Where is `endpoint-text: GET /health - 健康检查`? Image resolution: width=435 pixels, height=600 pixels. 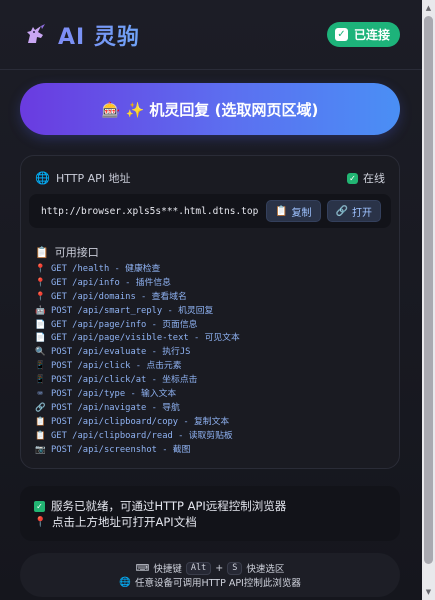
endpoint-text: GET /health - 健康检查 is located at coordinates (106, 269).